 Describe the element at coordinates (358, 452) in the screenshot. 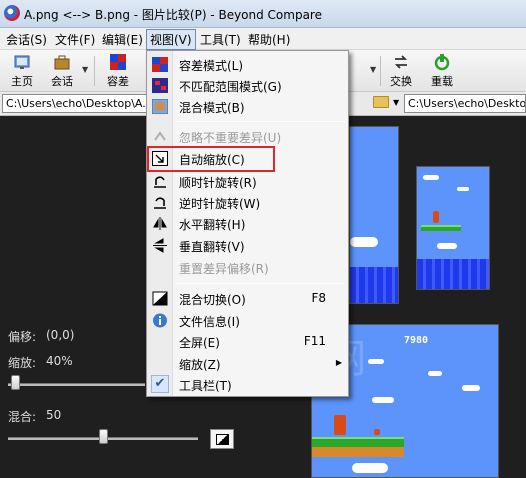

I see `ground` at that location.